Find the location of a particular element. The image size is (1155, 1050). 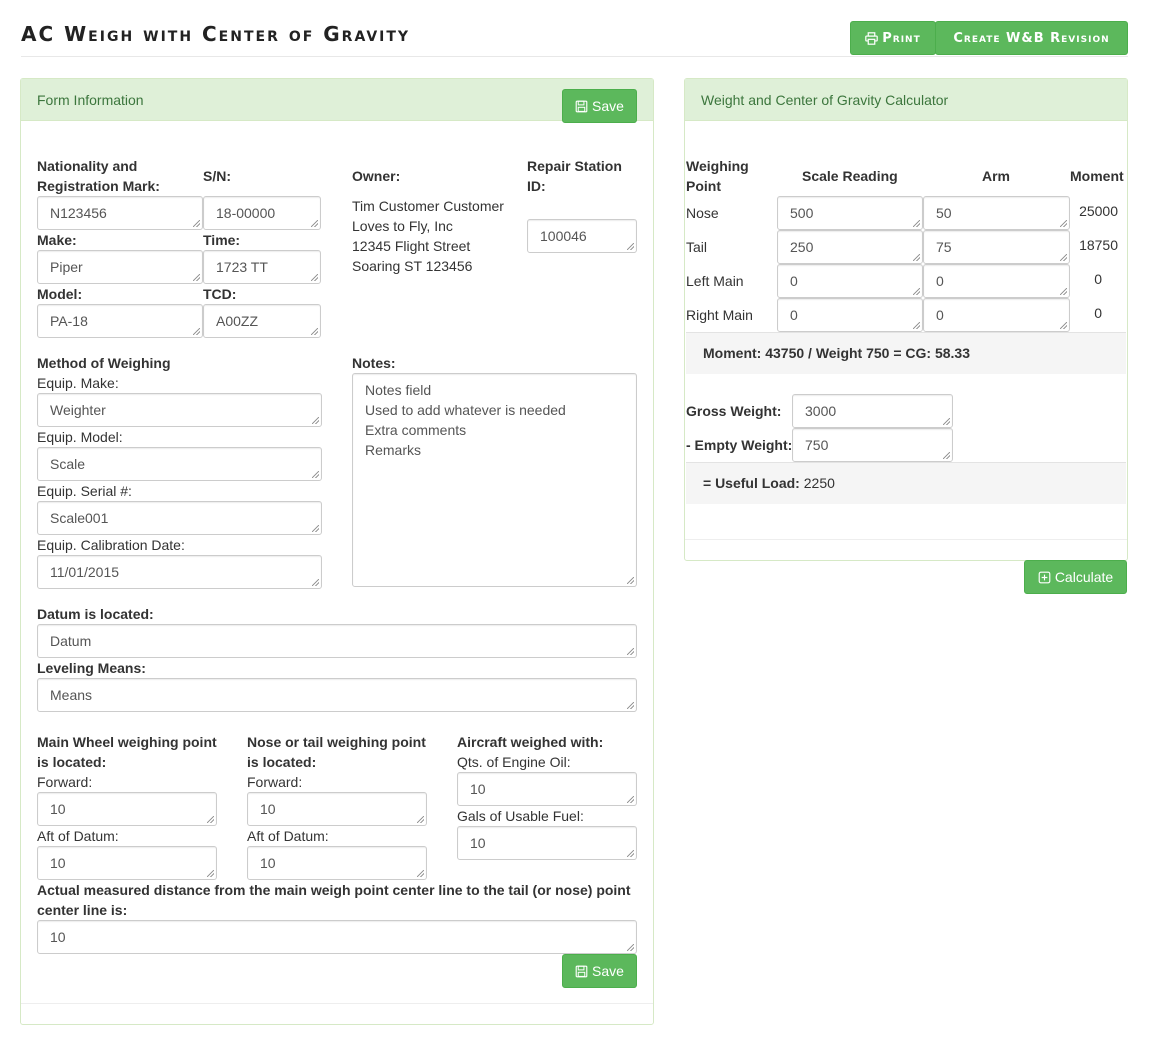

print-button: Print is located at coordinates (893, 38).